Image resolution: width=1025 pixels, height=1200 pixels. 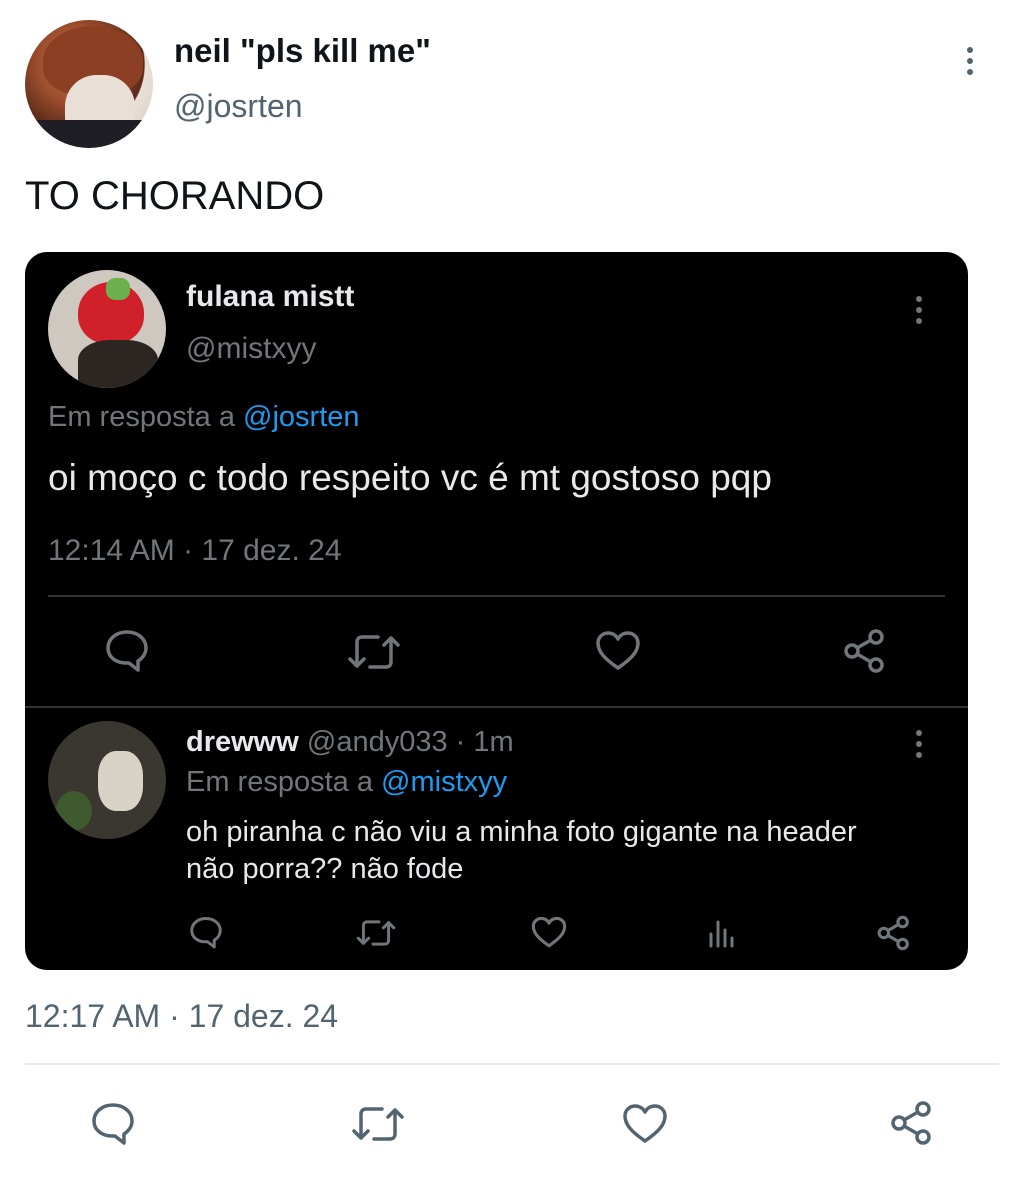 What do you see at coordinates (444, 782) in the screenshot?
I see `reply-to-link: @mistxyy` at bounding box center [444, 782].